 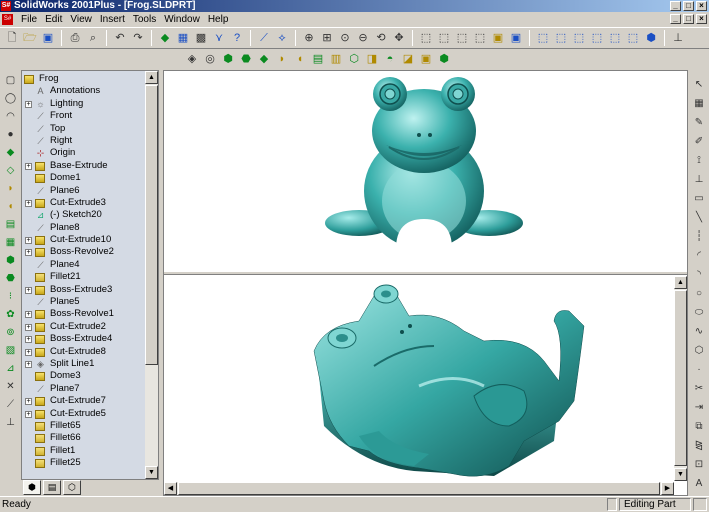 What do you see at coordinates (210, 59) in the screenshot?
I see `revolve-icon: ◎` at bounding box center [210, 59].